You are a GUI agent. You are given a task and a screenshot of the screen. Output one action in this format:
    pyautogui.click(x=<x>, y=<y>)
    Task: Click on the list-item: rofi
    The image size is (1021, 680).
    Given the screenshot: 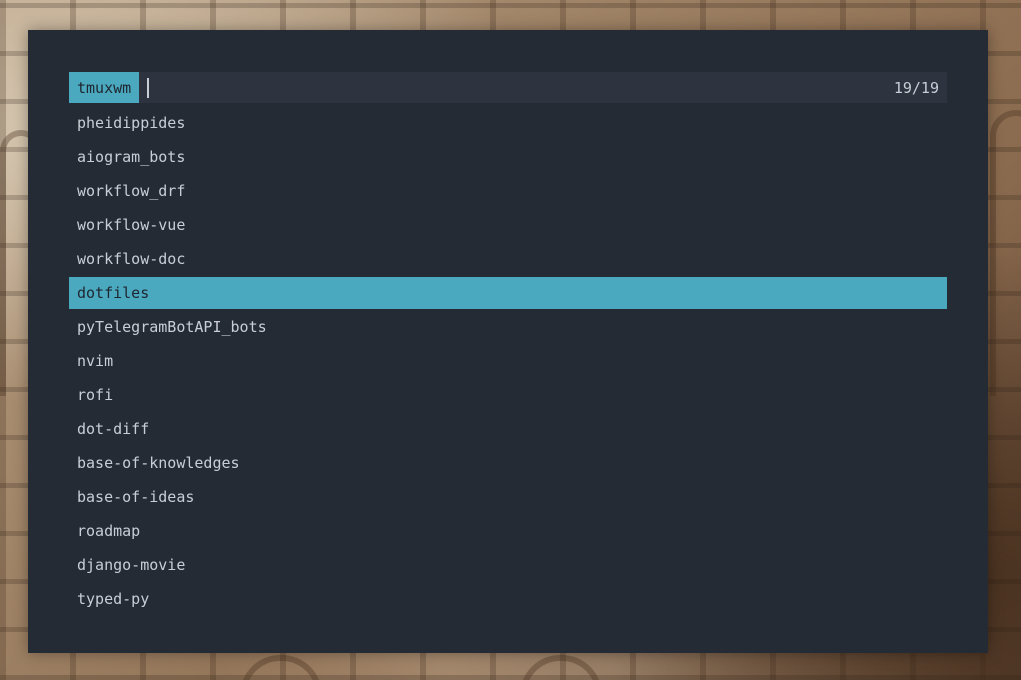 What is the action you would take?
    pyautogui.click(x=508, y=395)
    